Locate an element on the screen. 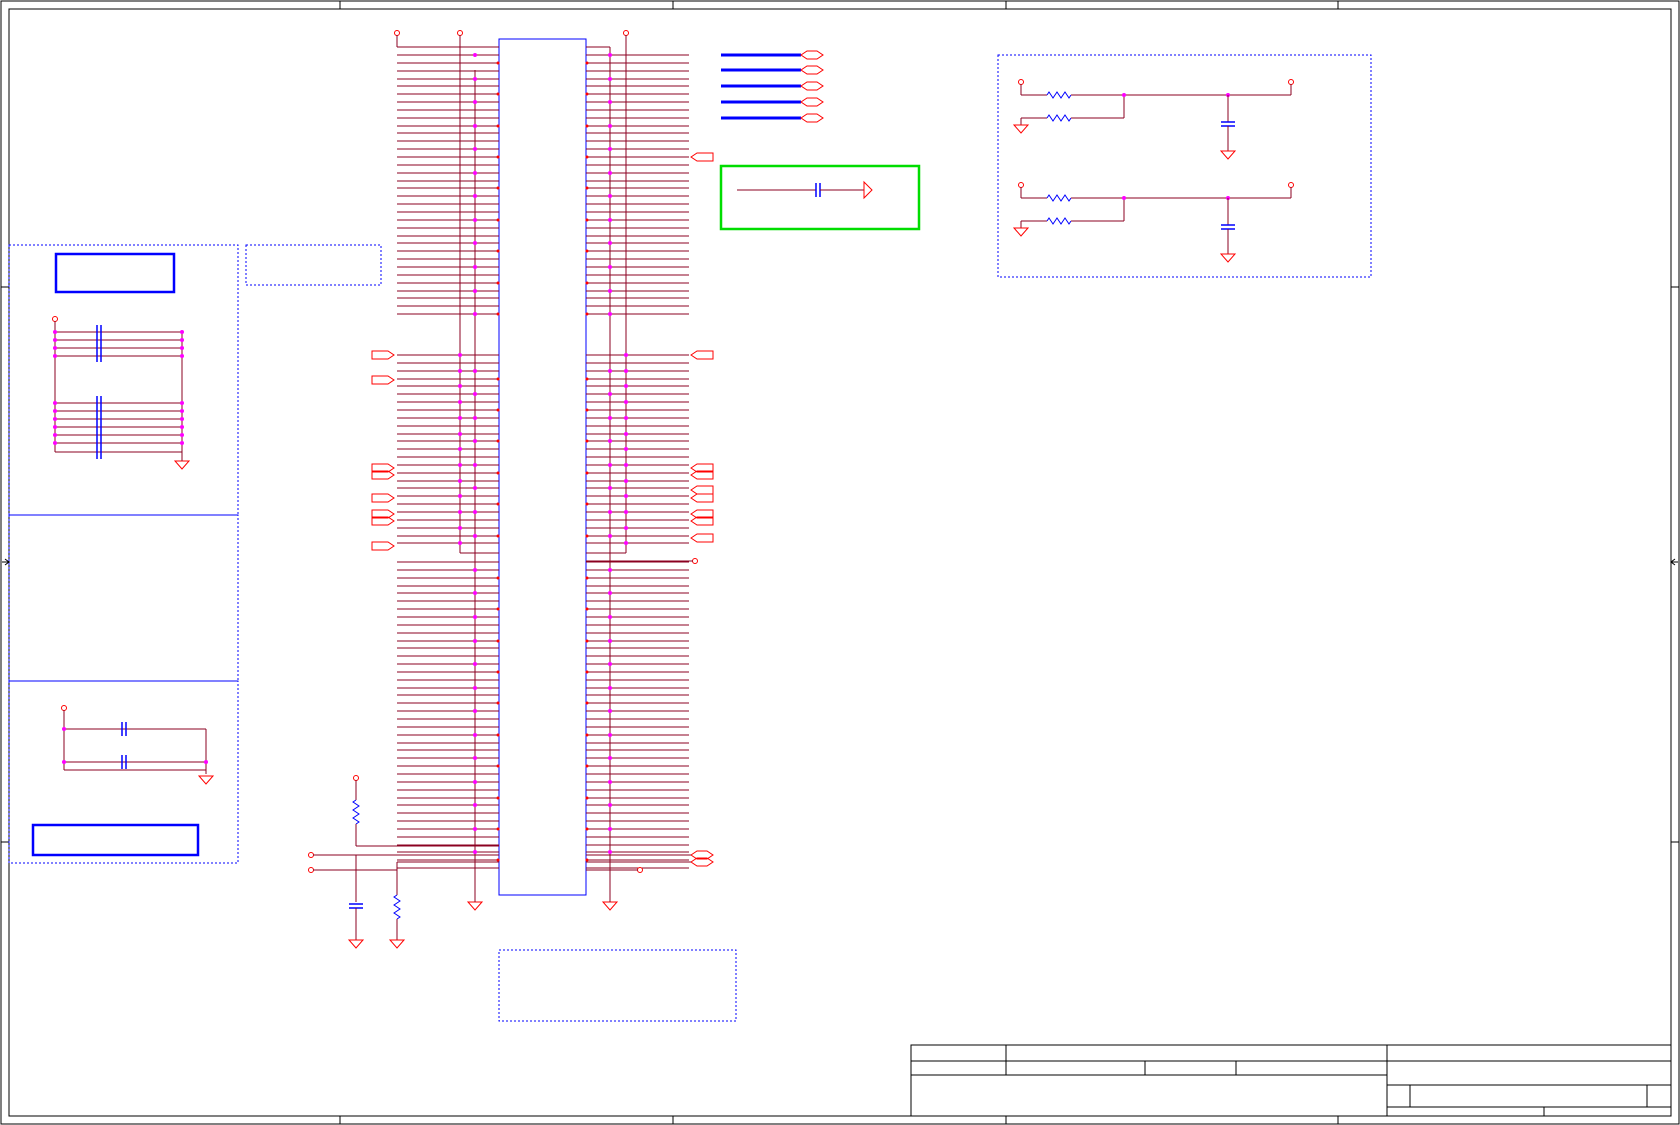 The width and height of the screenshot is (1680, 1125). center-arrow-left-icon is located at coordinates (6, 562).